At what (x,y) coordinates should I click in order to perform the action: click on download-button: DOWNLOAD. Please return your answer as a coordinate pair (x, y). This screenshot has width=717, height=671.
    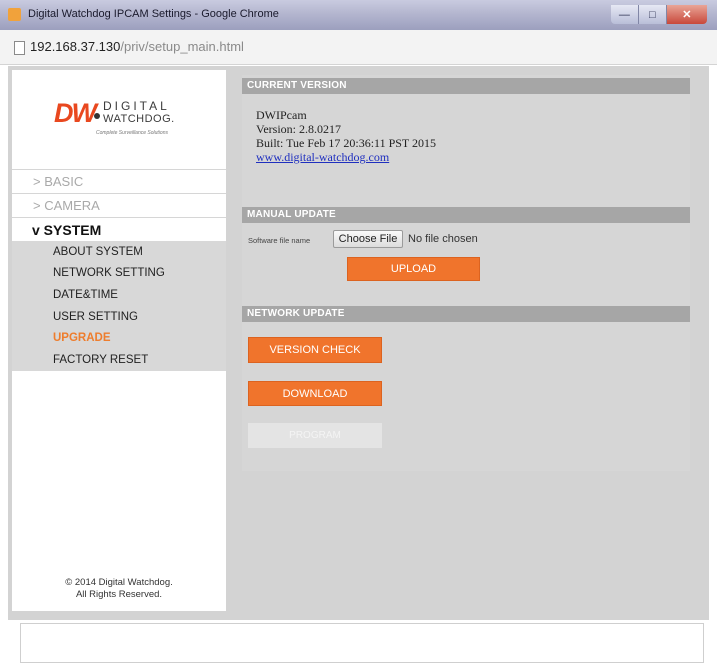
    Looking at the image, I should click on (315, 393).